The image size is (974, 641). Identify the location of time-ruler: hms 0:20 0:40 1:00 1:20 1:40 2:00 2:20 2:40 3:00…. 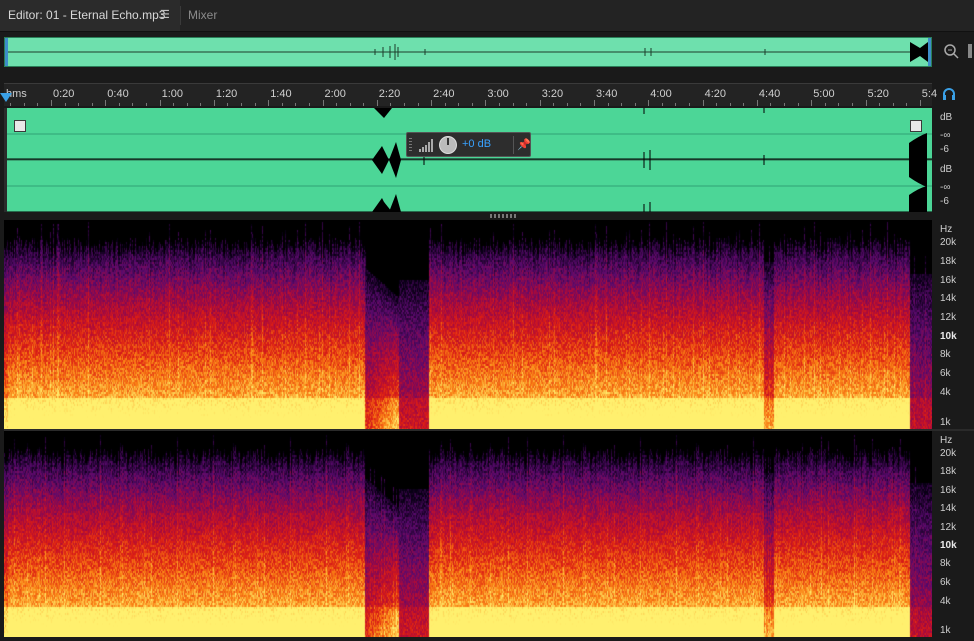
(470, 94).